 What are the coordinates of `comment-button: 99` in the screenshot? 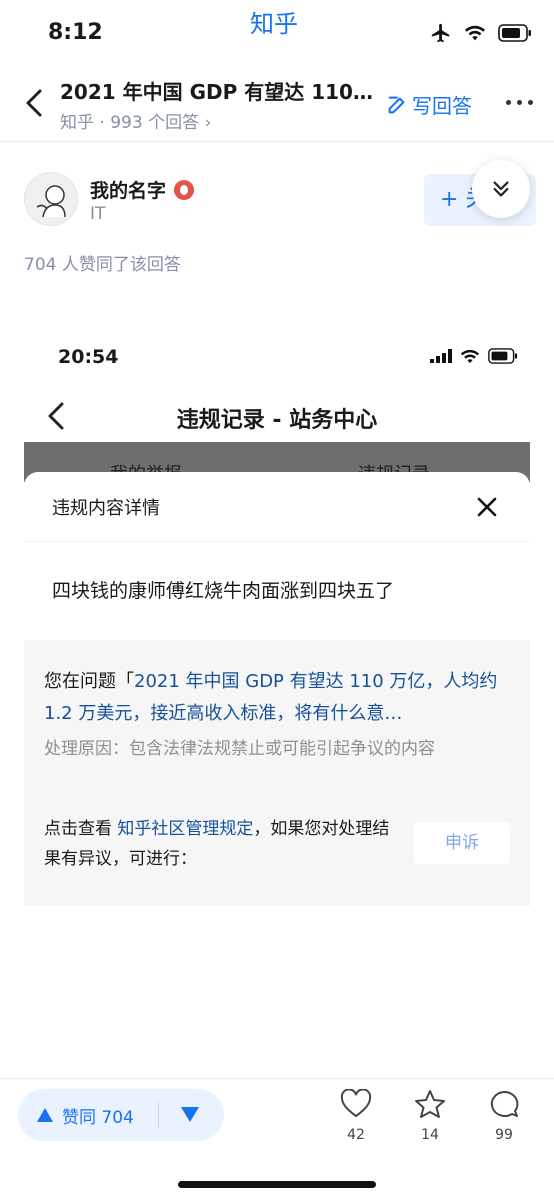 It's located at (504, 1116).